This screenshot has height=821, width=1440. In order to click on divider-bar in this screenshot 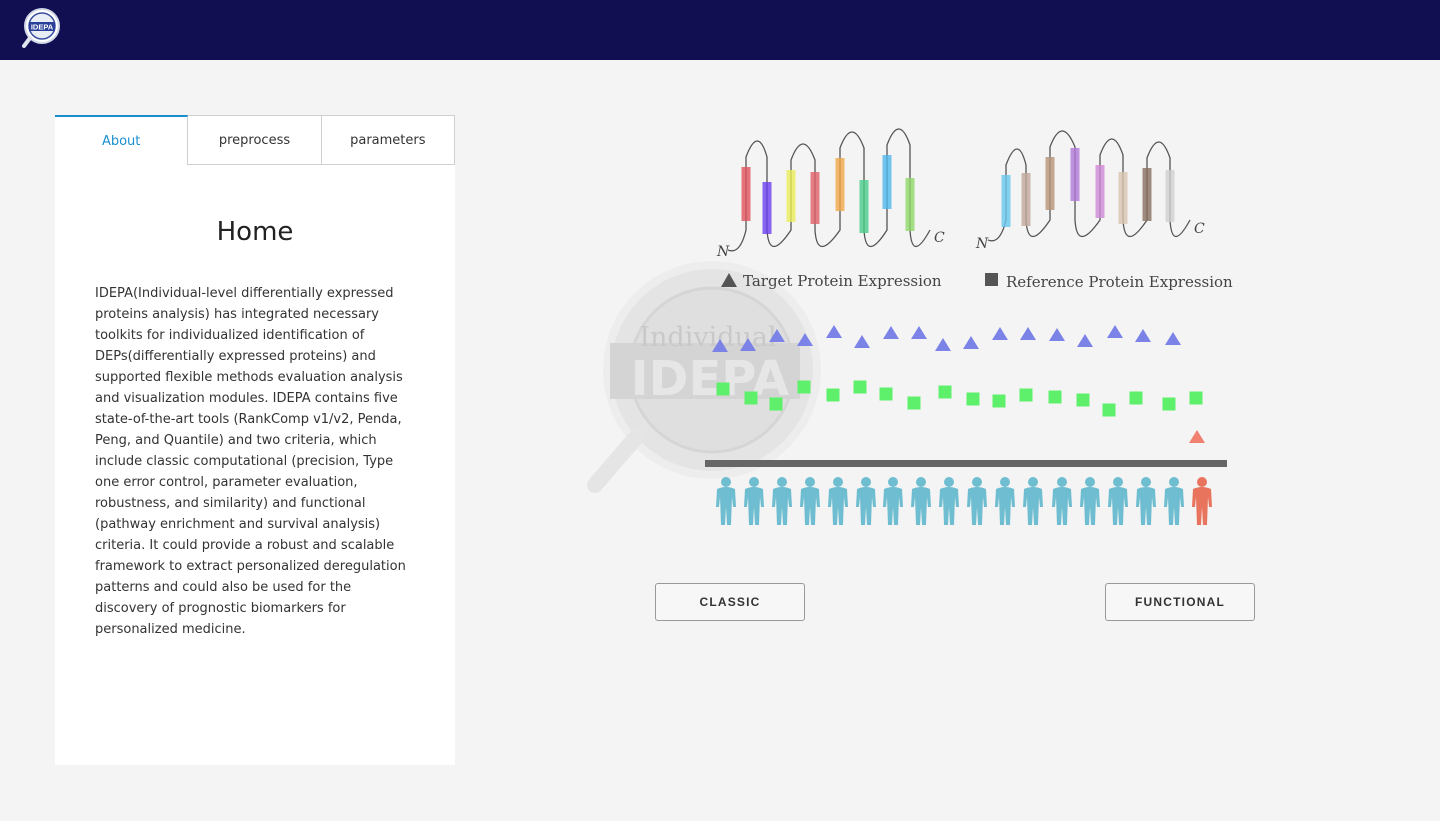, I will do `click(966, 463)`.